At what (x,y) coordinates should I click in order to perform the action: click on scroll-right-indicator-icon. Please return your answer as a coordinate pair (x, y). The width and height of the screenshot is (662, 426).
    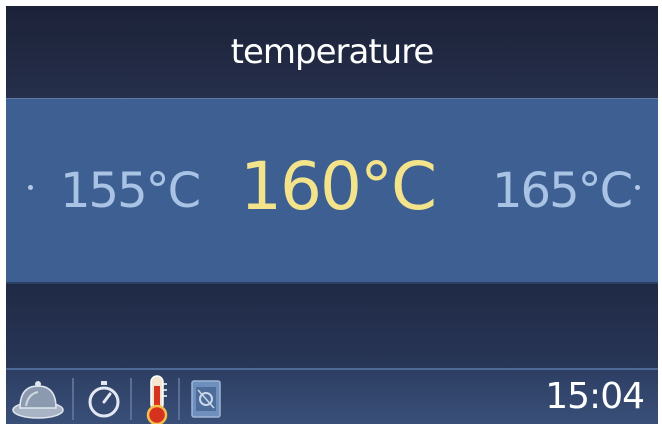
    Looking at the image, I should click on (637, 187).